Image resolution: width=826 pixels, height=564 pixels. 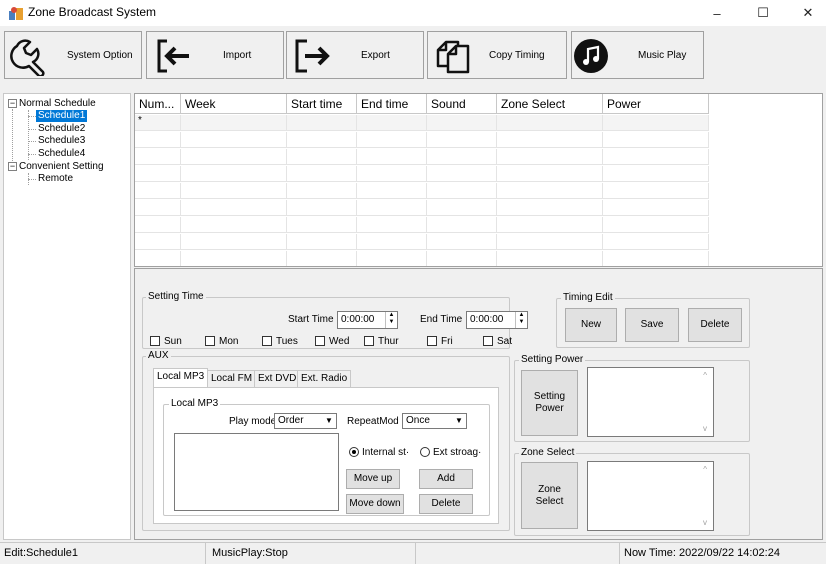 What do you see at coordinates (322, 104) in the screenshot?
I see `column-header: Start time` at bounding box center [322, 104].